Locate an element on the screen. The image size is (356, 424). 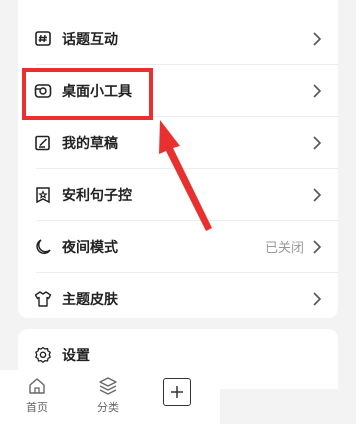
tab-label: 首页 is located at coordinates (37, 407).